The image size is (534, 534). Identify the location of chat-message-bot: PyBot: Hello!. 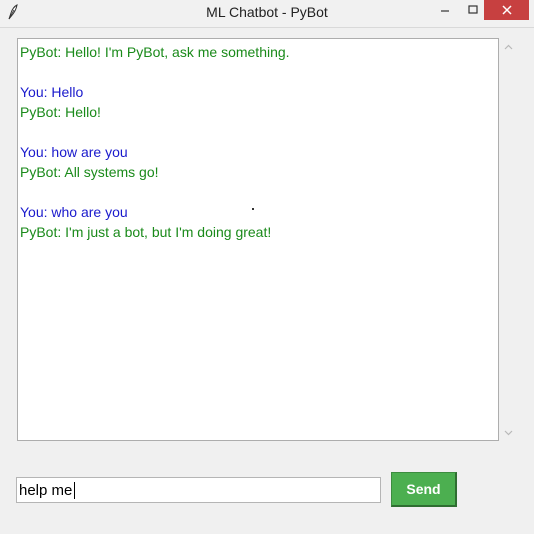
(60, 112).